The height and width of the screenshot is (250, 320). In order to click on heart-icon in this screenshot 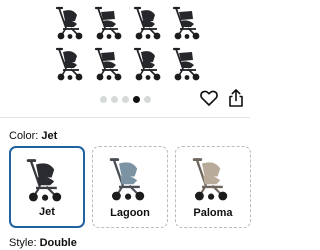, I will do `click(209, 98)`.